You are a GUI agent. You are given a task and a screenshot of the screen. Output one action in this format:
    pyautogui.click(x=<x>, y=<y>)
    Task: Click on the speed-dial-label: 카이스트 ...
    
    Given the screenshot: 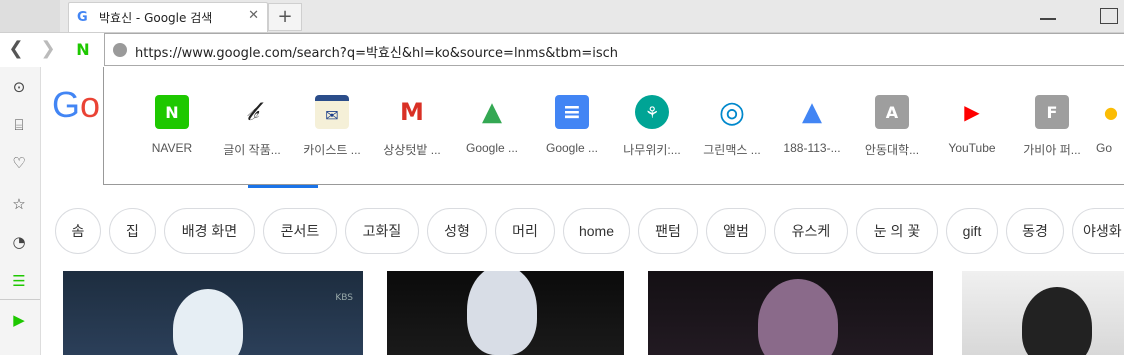 What is the action you would take?
    pyautogui.click(x=332, y=150)
    